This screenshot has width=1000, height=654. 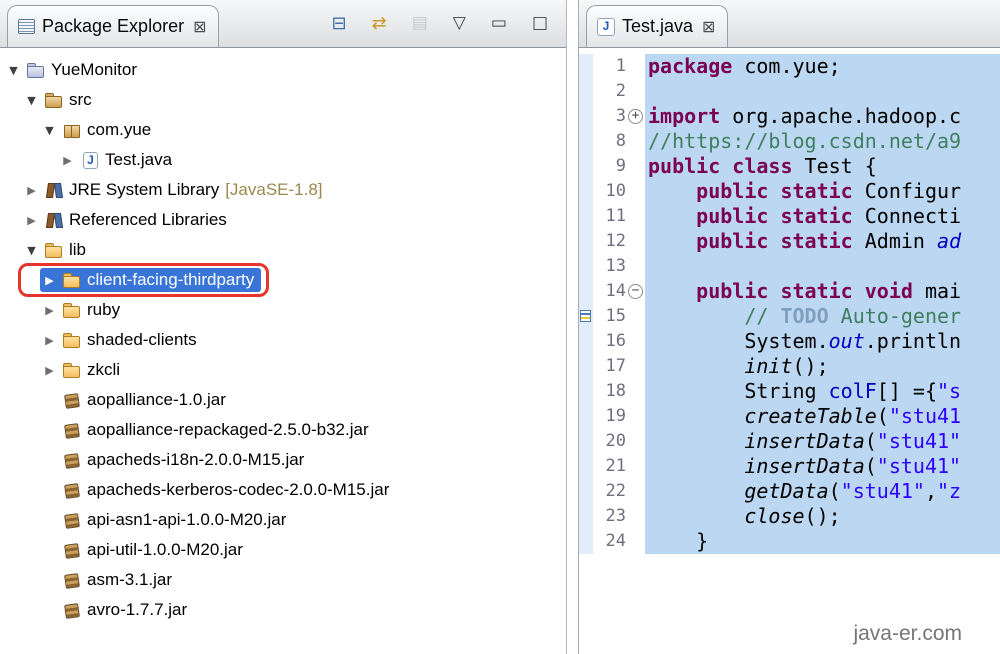 I want to click on tree-item-content: ▶ ruby, so click(x=83, y=310).